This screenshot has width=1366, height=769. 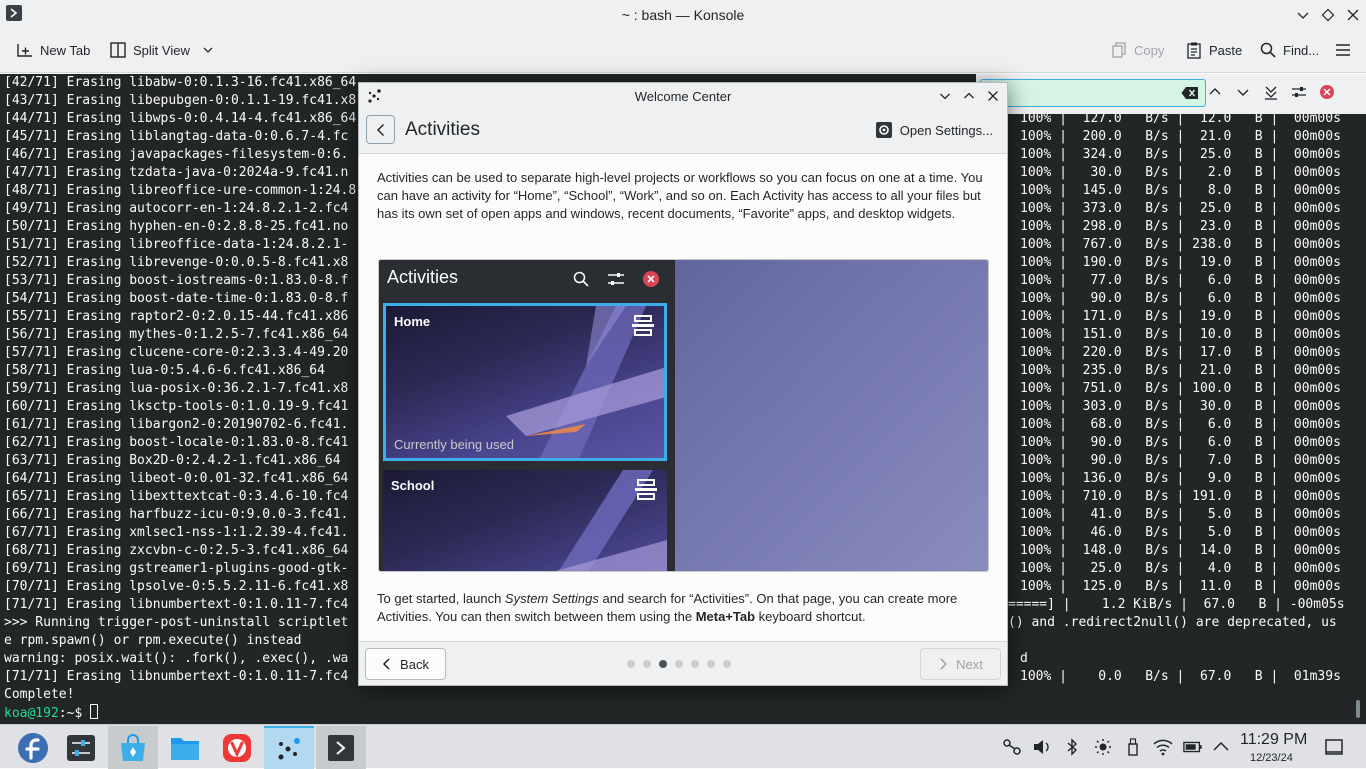 I want to click on activity-card-home: Home Currently being used, so click(x=525, y=382).